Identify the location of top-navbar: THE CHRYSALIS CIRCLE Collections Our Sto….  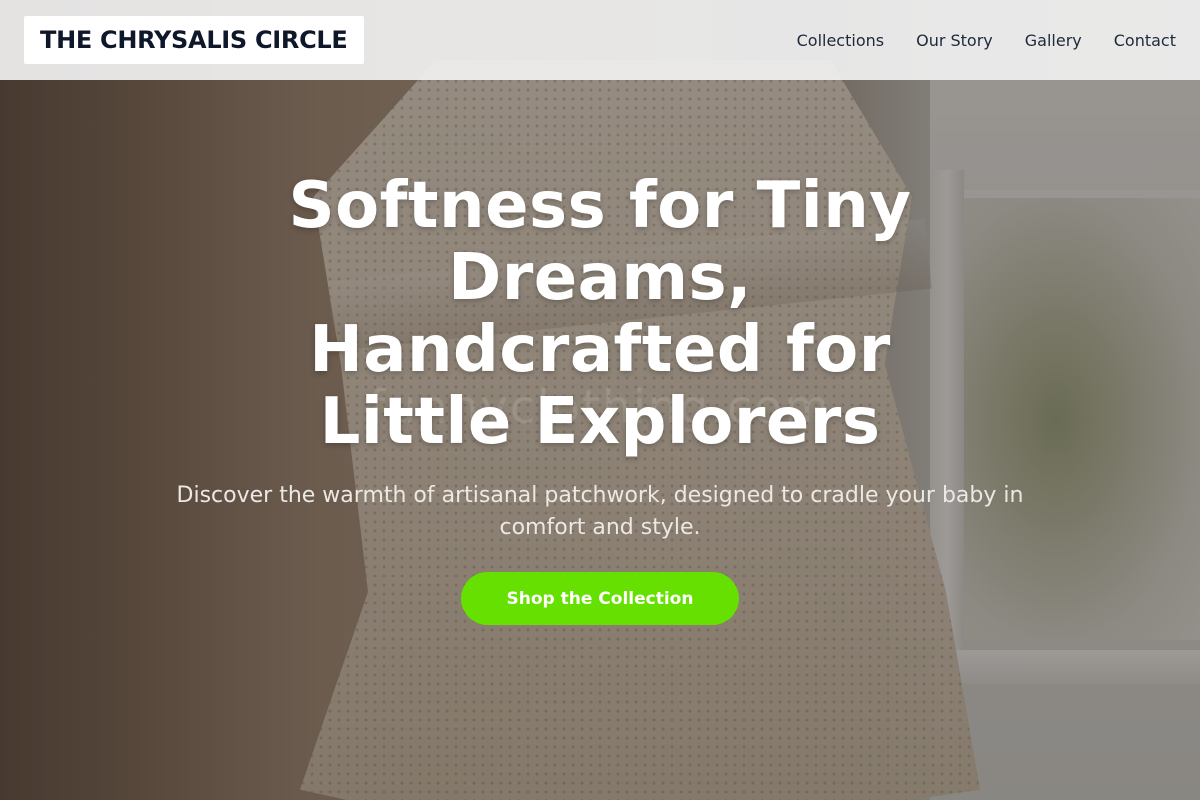
(600, 40).